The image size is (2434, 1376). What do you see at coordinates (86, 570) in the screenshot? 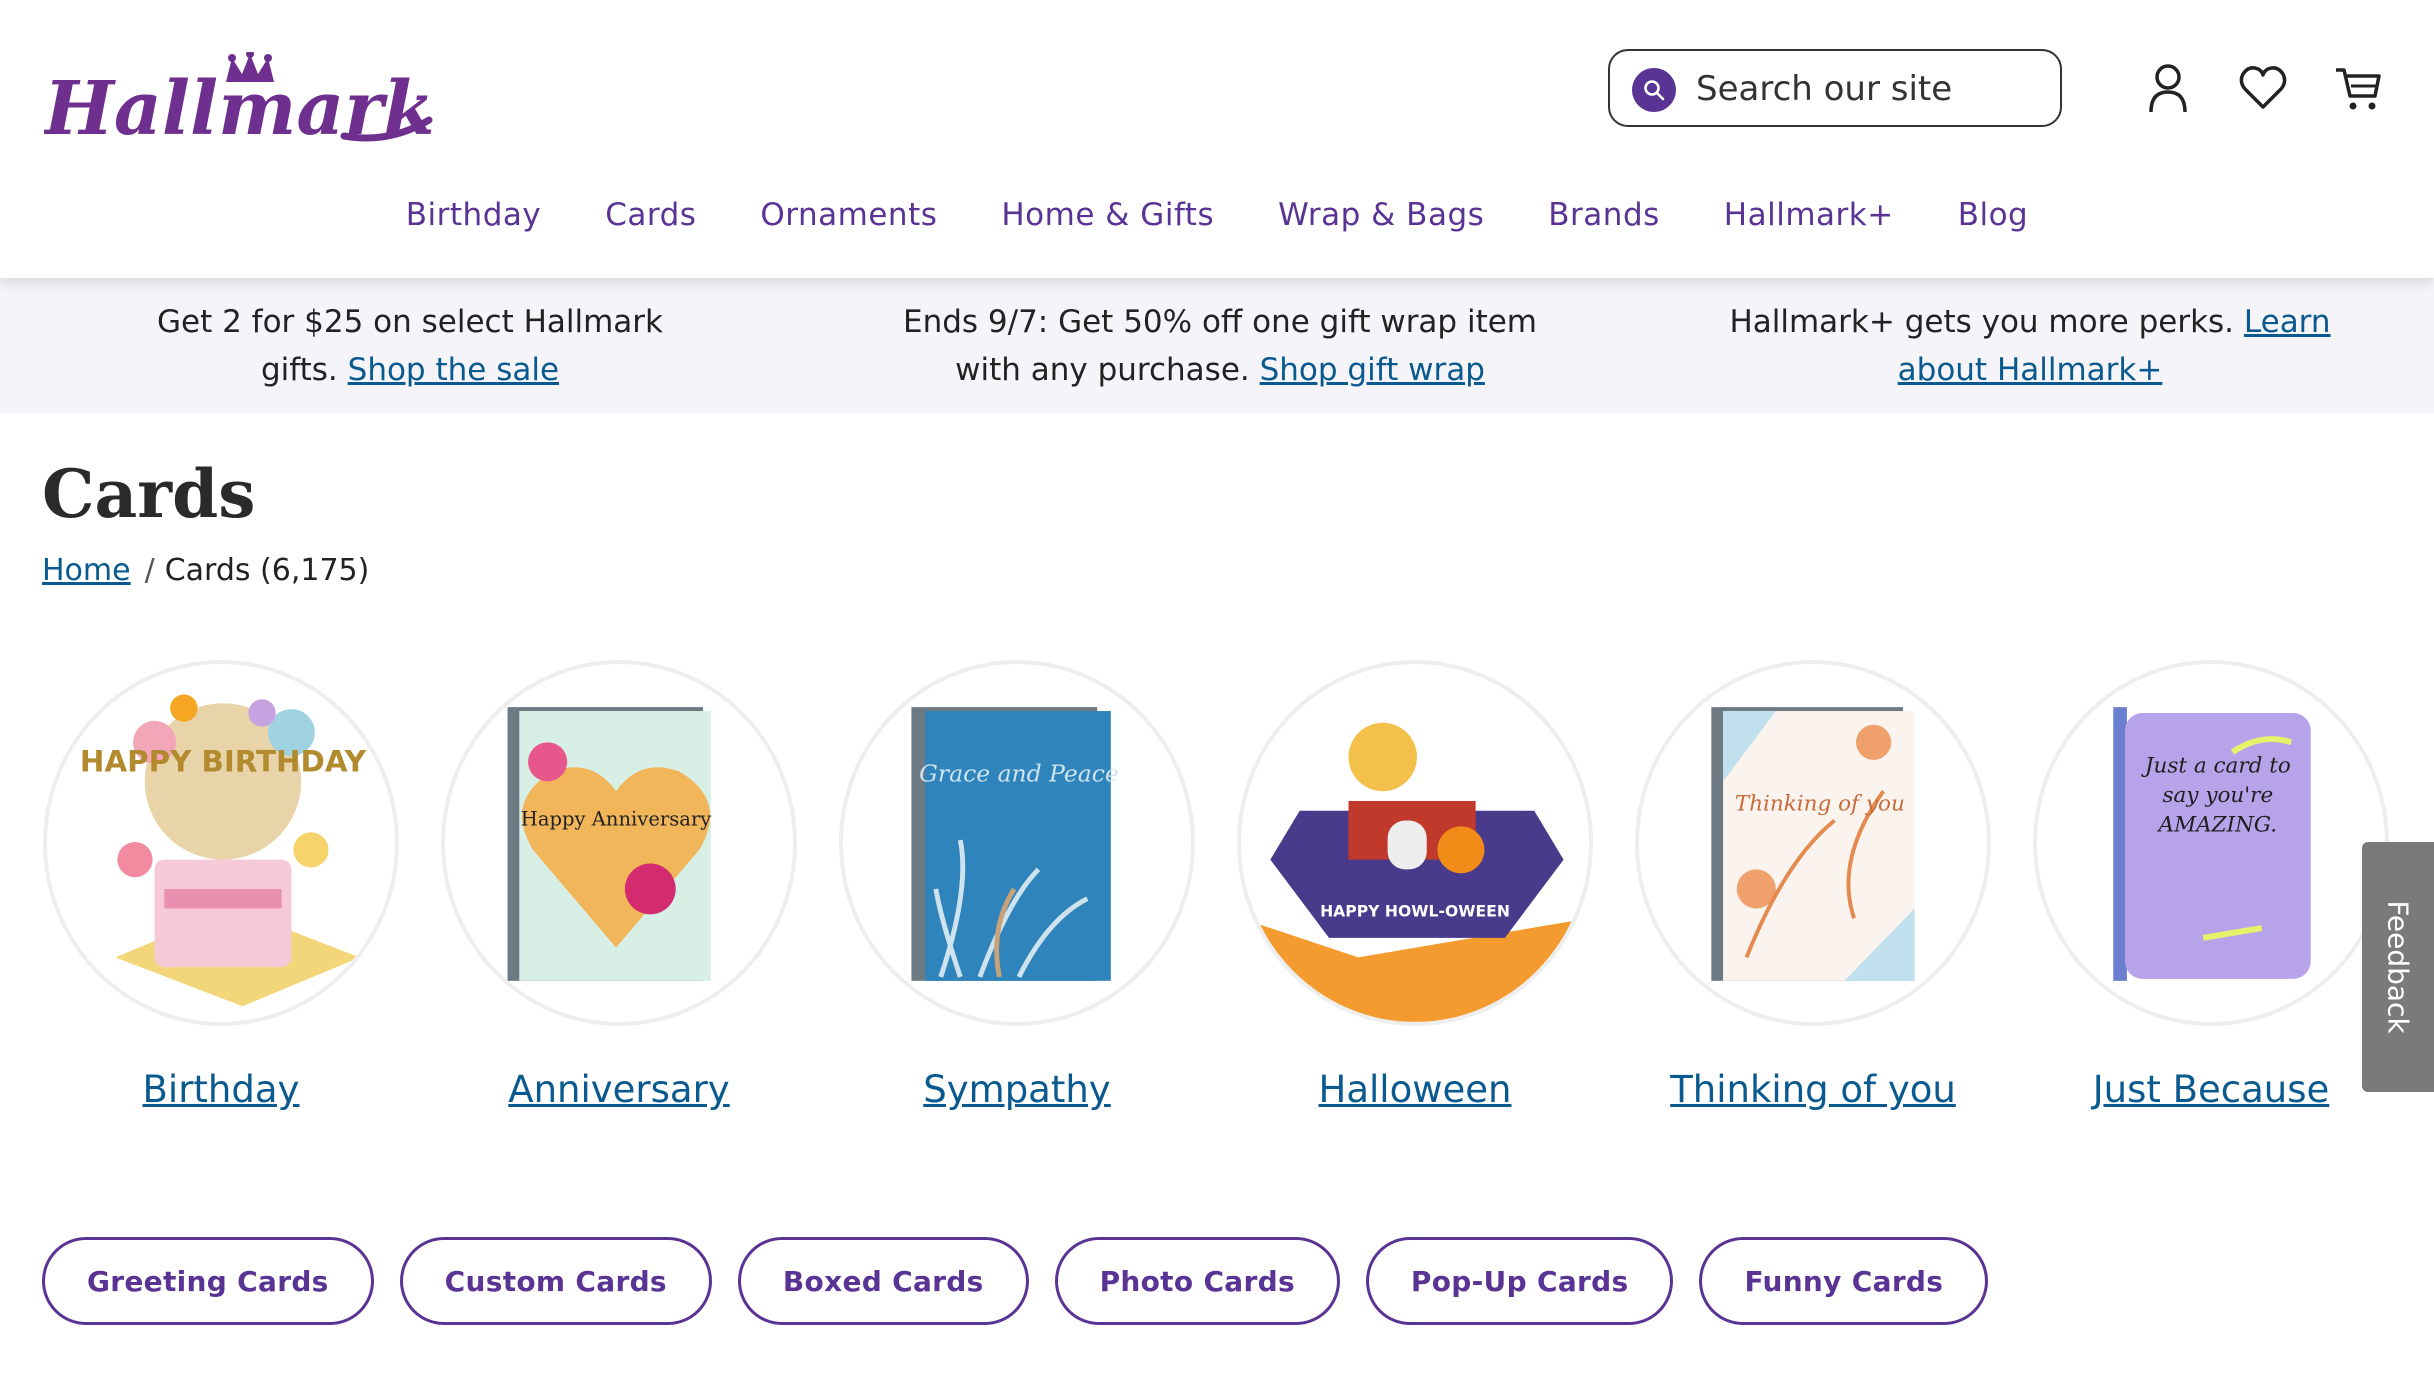
I see `breadcrumb-home: Home` at bounding box center [86, 570].